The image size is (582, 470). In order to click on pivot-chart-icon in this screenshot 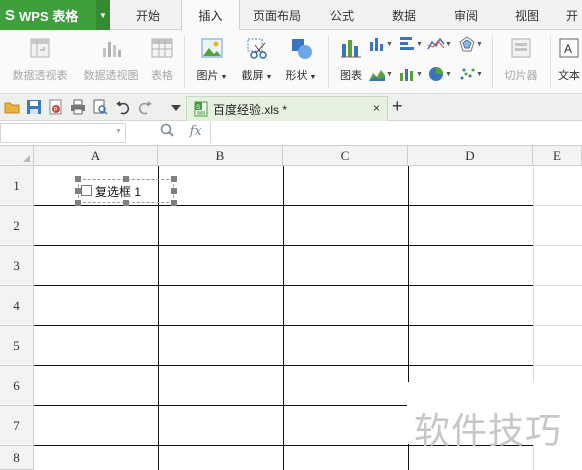, I will do `click(111, 48)`.